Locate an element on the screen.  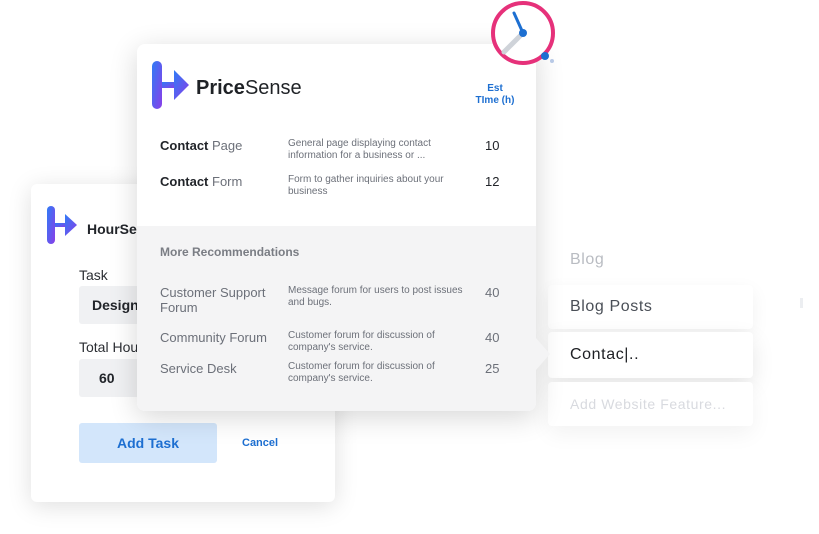
more-recommendations-title: More Recommendations is located at coordinates (230, 252).